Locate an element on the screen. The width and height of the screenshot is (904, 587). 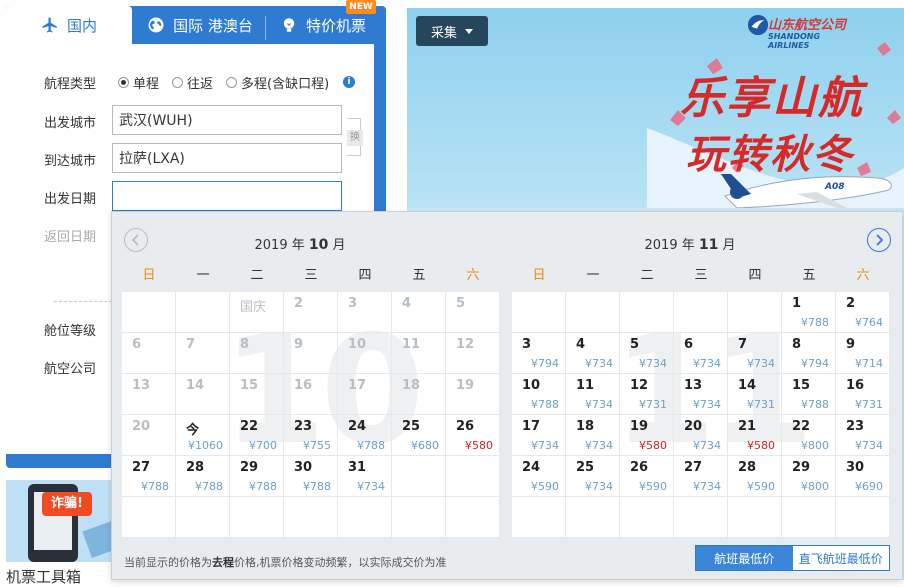
calendar-day-cell: 23 ¥734 is located at coordinates (863, 435).